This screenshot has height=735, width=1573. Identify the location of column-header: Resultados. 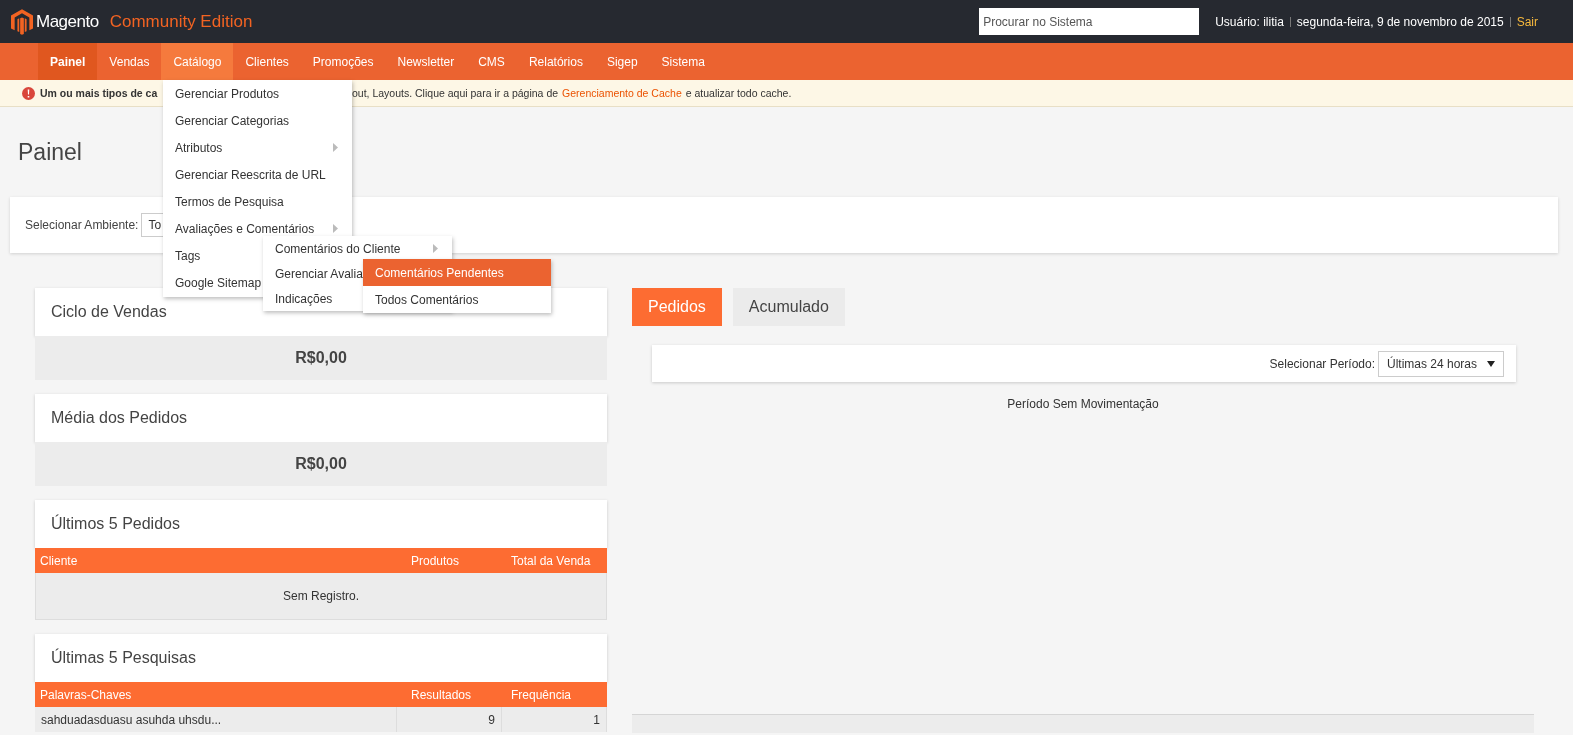
(441, 694).